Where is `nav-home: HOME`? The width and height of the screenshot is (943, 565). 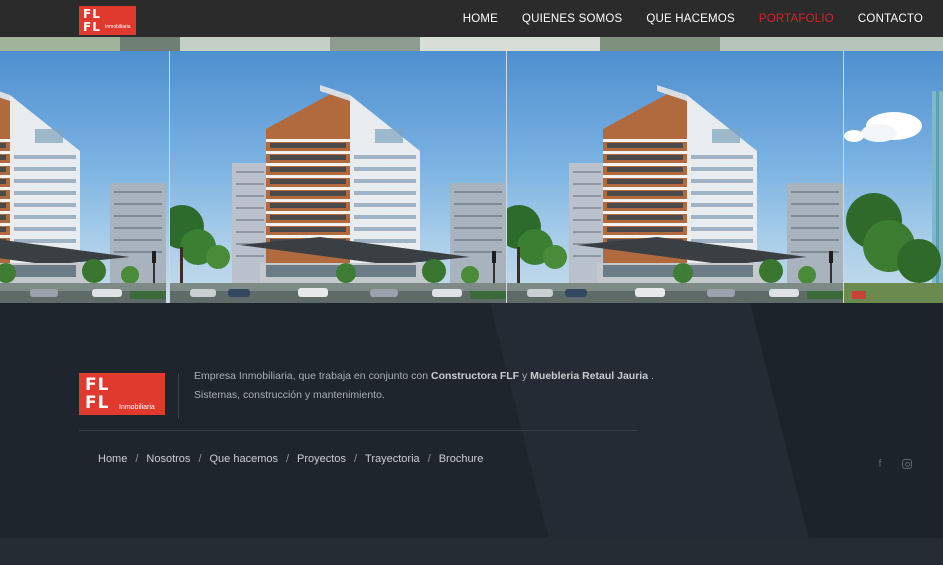 nav-home: HOME is located at coordinates (480, 19).